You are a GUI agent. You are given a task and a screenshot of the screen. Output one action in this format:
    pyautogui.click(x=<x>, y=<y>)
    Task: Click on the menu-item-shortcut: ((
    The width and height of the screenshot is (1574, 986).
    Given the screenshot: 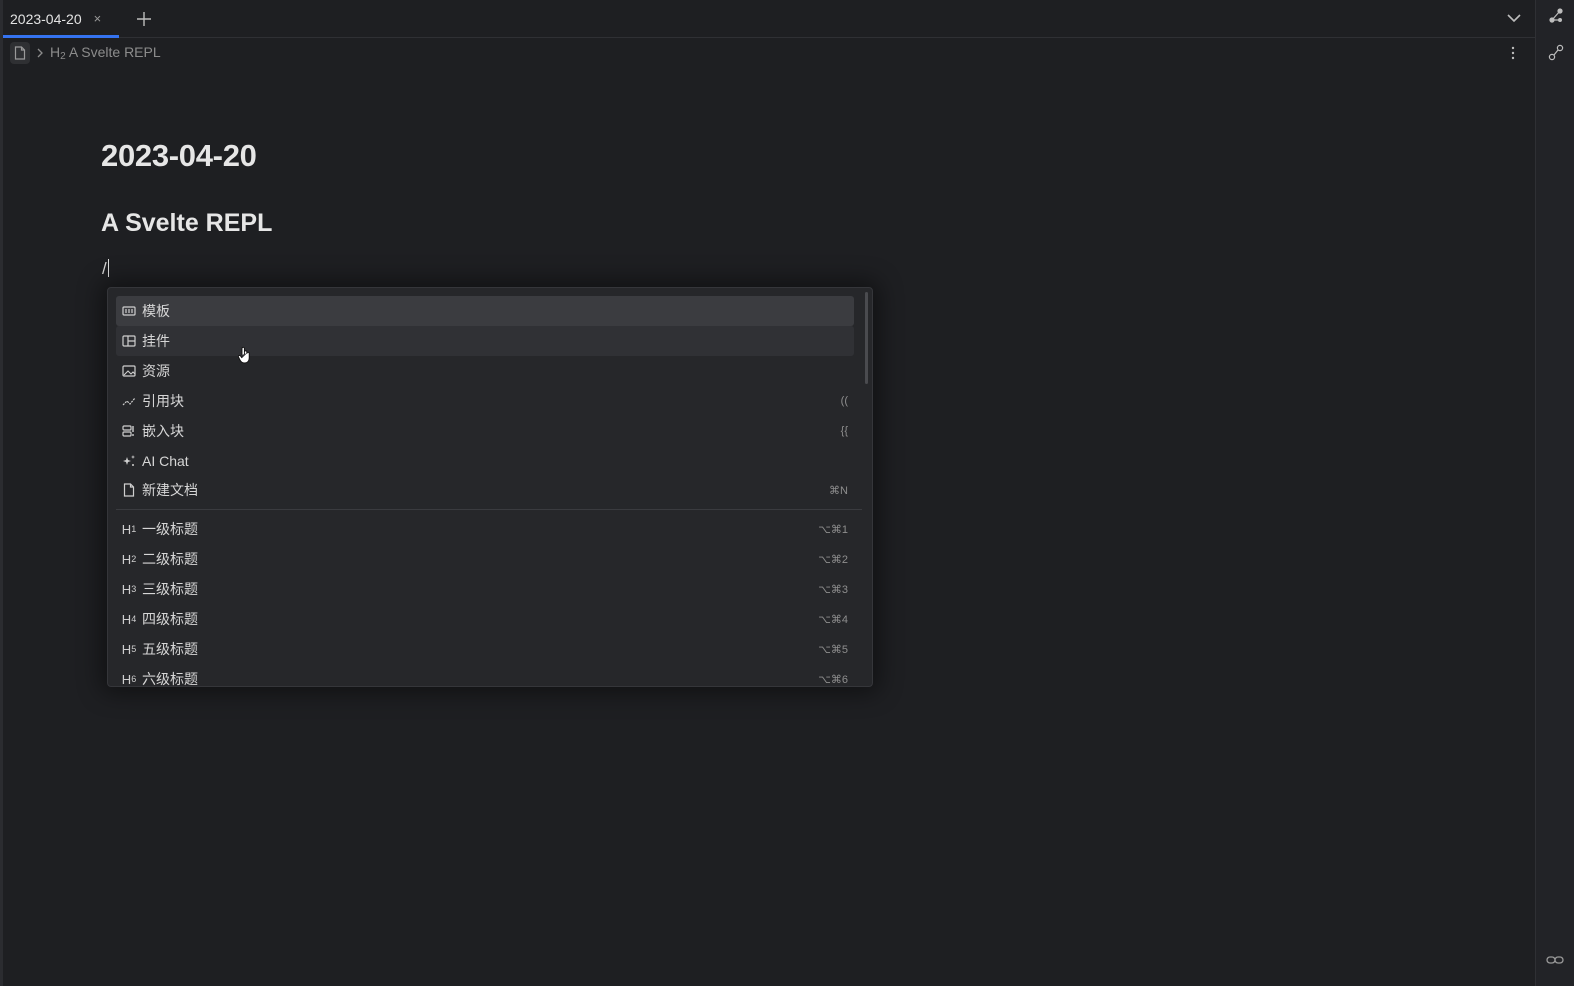 What is the action you would take?
    pyautogui.click(x=844, y=401)
    